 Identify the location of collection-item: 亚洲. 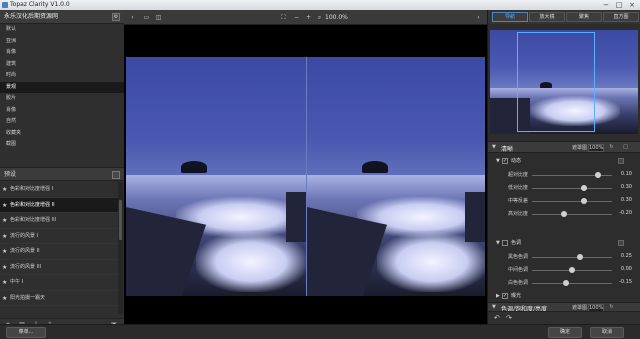
(62, 42).